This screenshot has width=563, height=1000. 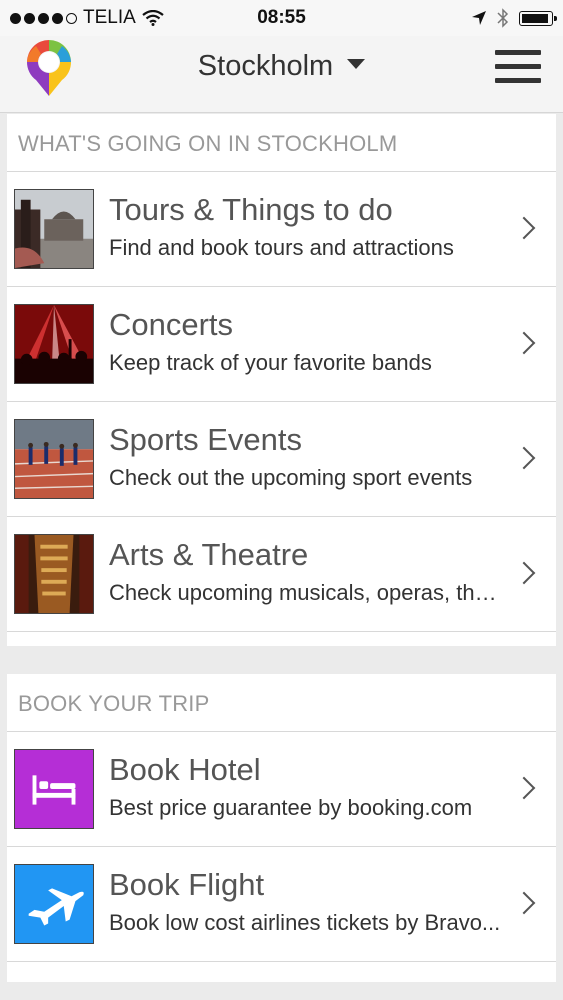 What do you see at coordinates (281, 703) in the screenshot?
I see `section-title: BOOK YOUR TRIP` at bounding box center [281, 703].